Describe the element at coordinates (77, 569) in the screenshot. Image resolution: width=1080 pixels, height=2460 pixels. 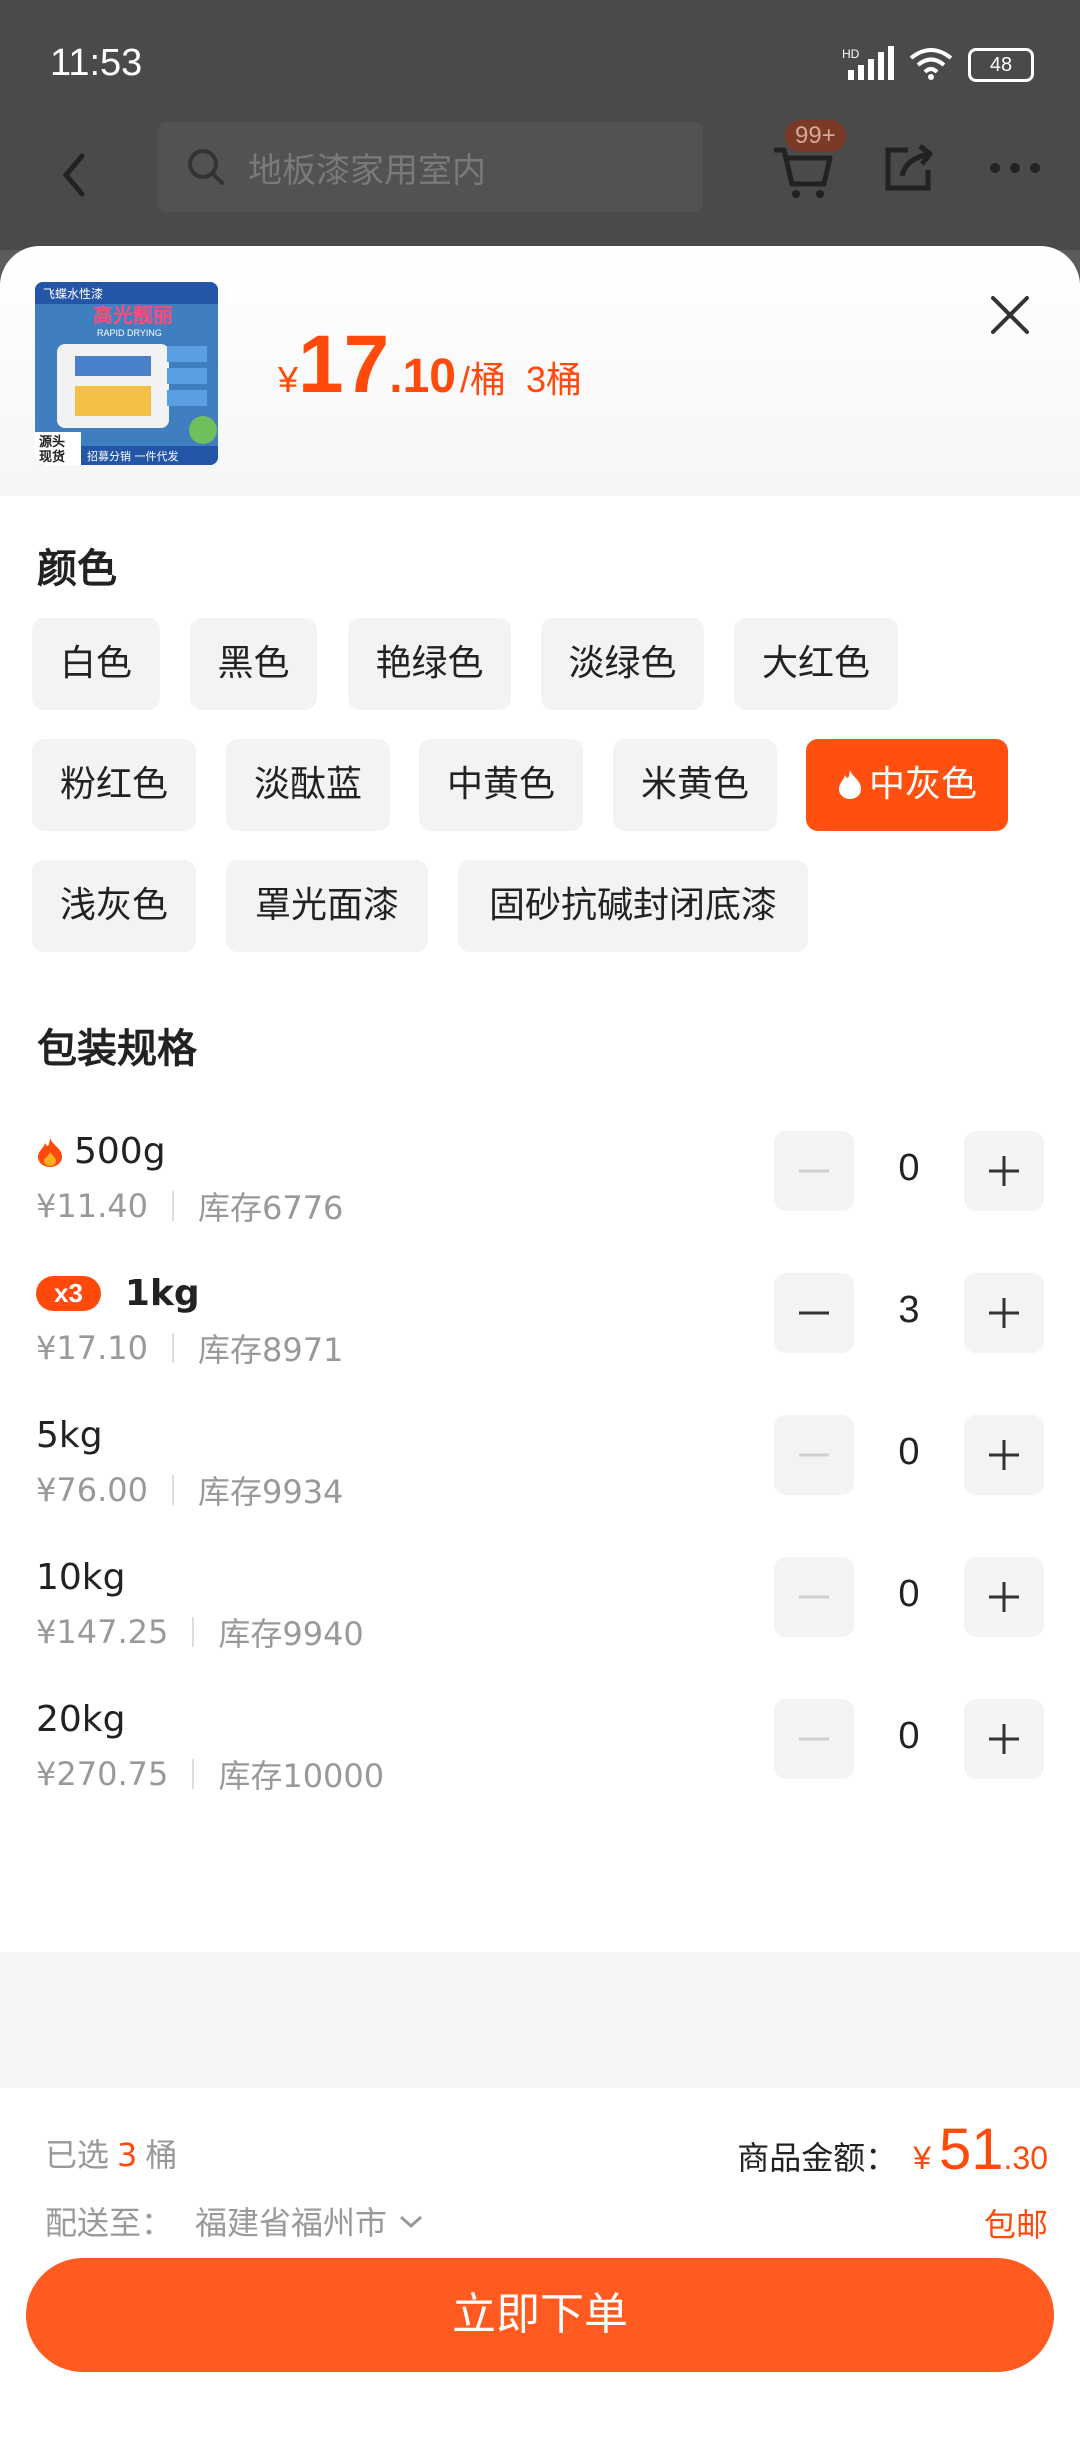
I see `color-section-title: 颜色` at that location.